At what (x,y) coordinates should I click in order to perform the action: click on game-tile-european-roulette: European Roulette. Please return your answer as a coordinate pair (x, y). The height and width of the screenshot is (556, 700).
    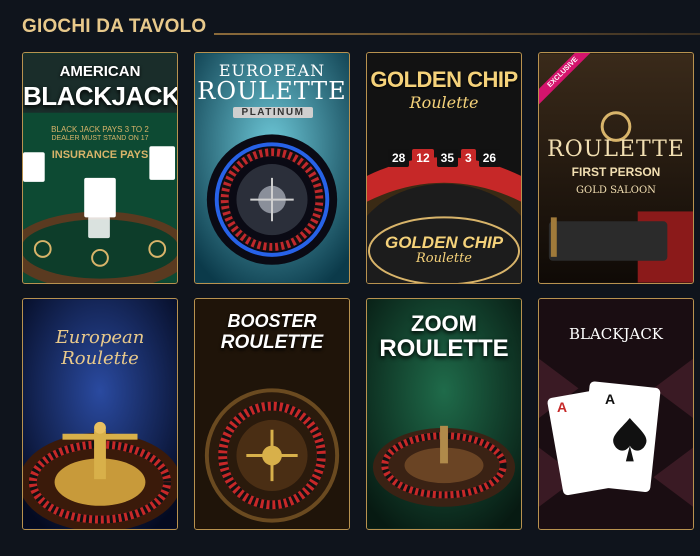
    Looking at the image, I should click on (100, 414).